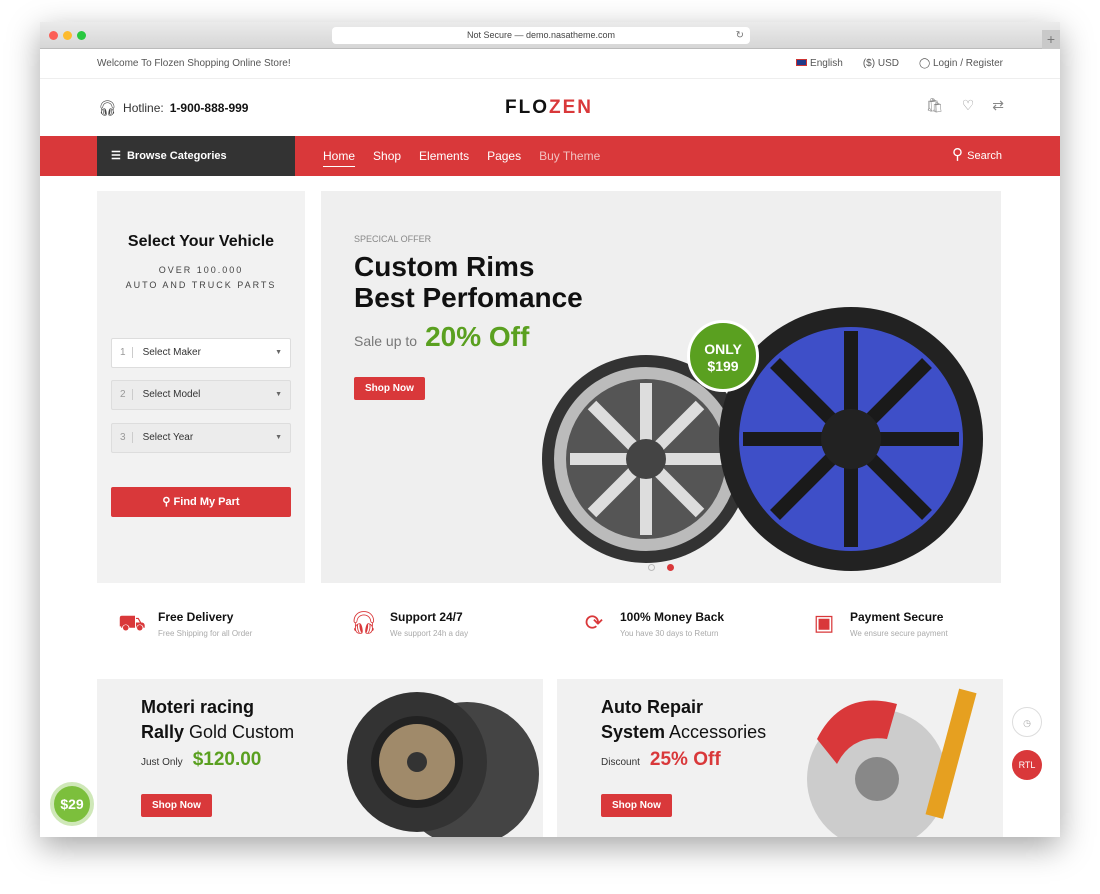 This screenshot has width=1100, height=894. I want to click on vehicle-title: Select Your Vehicle, so click(201, 241).